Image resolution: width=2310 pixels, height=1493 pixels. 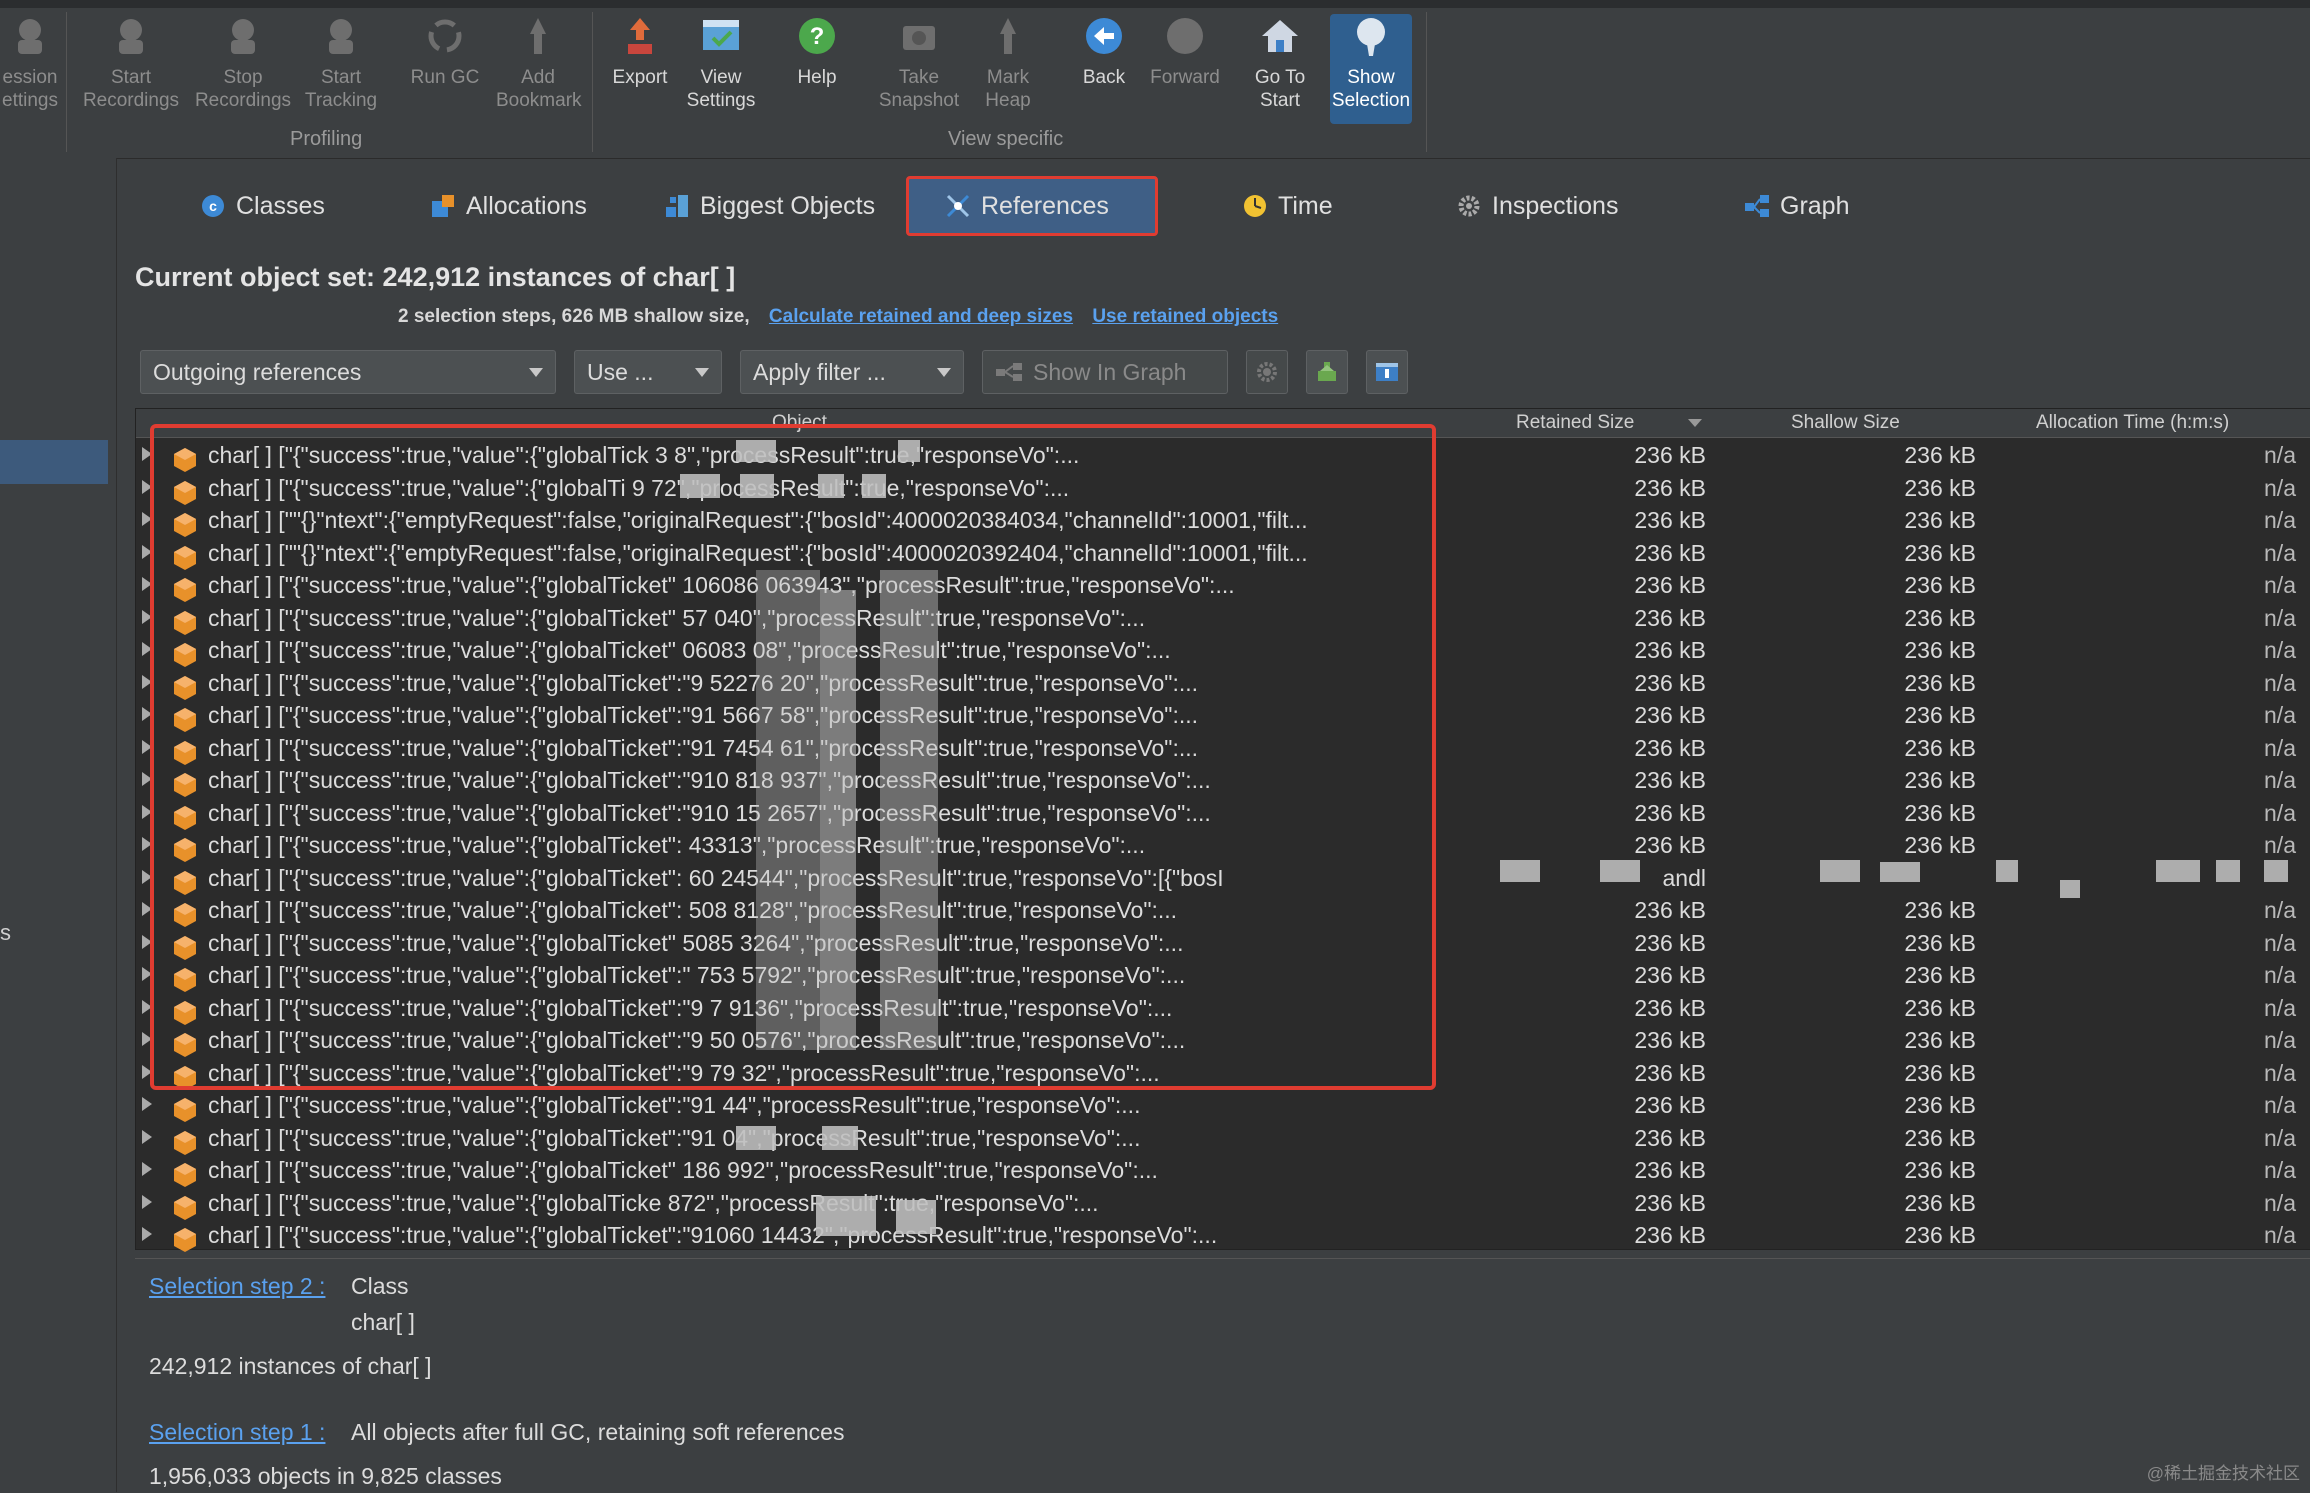 What do you see at coordinates (799, 423) in the screenshot?
I see `column-header-object: Object` at bounding box center [799, 423].